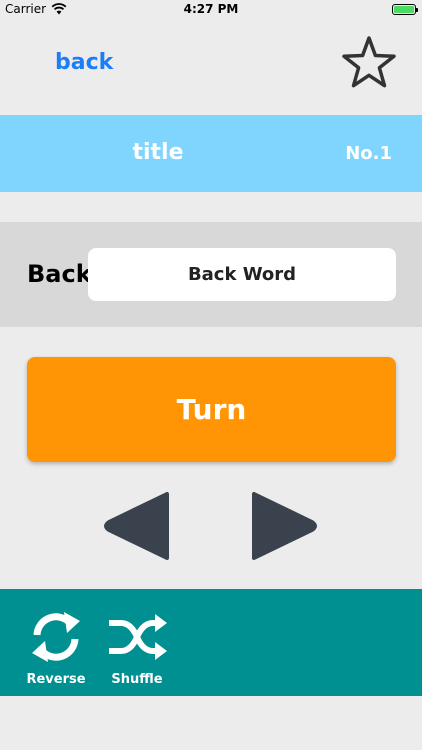  I want to click on status-bar: Carrier 4:27 PM, so click(211, 10).